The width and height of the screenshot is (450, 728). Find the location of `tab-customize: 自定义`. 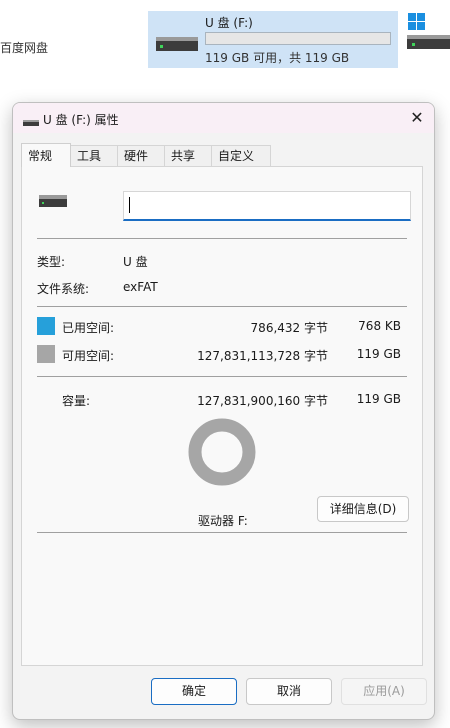

tab-customize: 自定义 is located at coordinates (241, 155).